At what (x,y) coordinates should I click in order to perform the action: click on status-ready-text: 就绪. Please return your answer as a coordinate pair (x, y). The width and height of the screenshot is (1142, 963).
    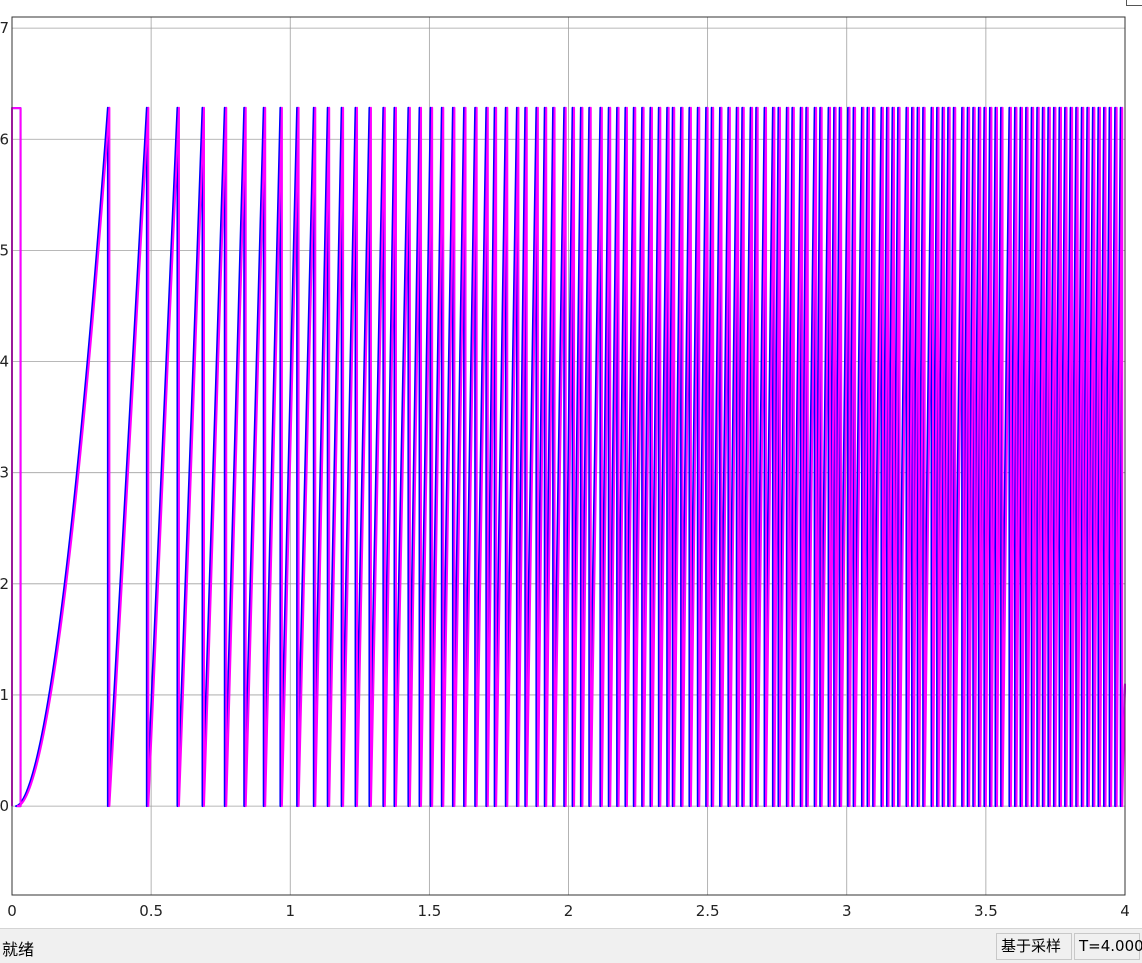
    Looking at the image, I should click on (18, 949).